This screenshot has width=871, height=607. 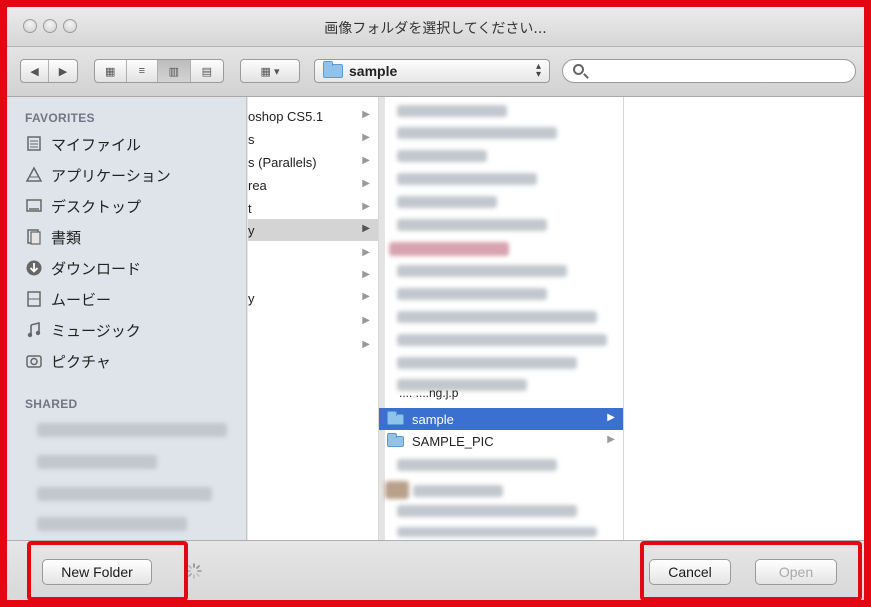 I want to click on sidebar-item-label: アプリケーション, so click(x=111, y=175).